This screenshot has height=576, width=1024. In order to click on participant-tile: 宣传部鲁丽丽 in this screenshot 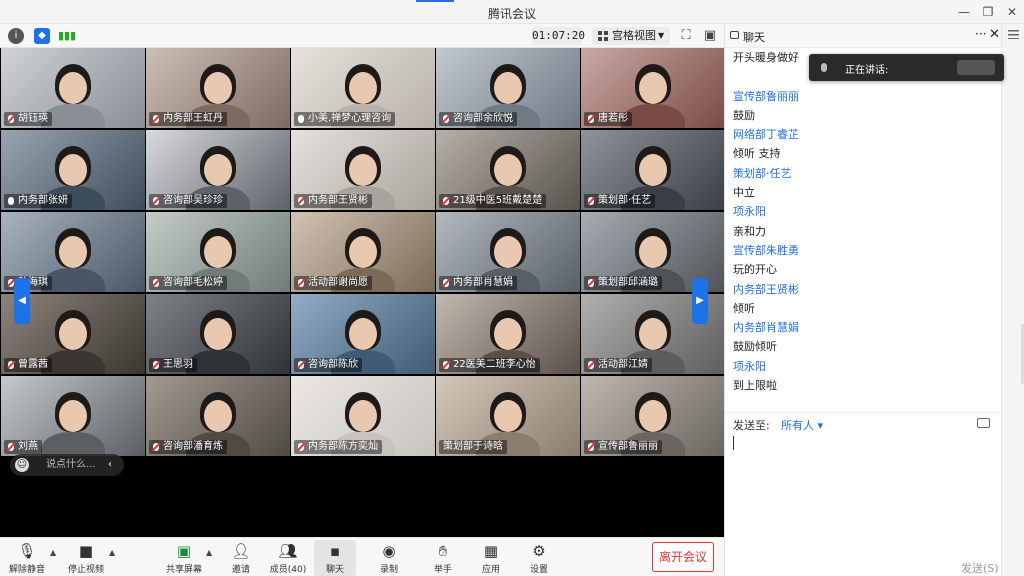, I will do `click(653, 416)`.